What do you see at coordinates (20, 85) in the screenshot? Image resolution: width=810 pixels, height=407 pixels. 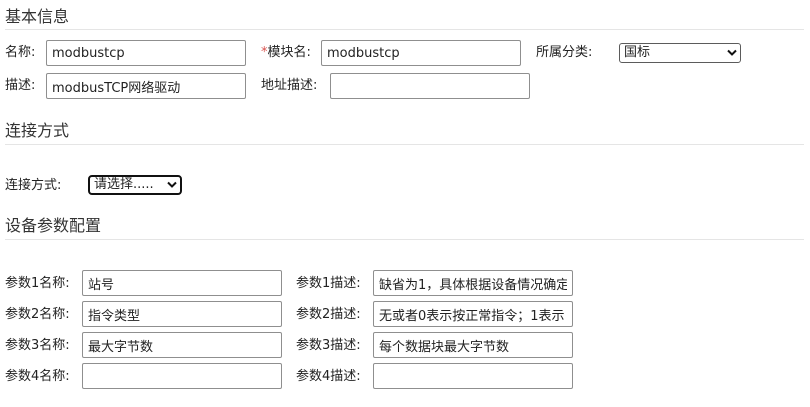 I see `description-label: 描述:` at bounding box center [20, 85].